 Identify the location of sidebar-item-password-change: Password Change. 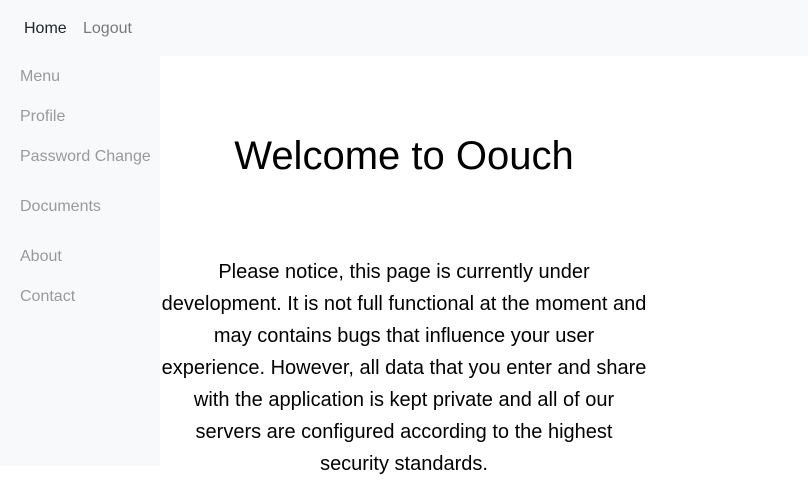
(85, 157).